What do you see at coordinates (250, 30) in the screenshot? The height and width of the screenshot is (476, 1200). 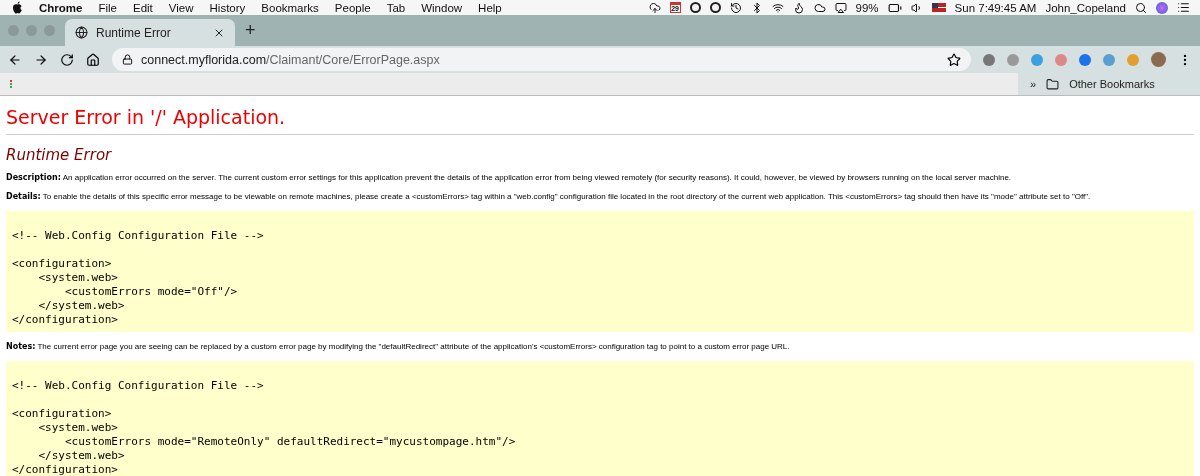 I see `new-tab-button: +` at bounding box center [250, 30].